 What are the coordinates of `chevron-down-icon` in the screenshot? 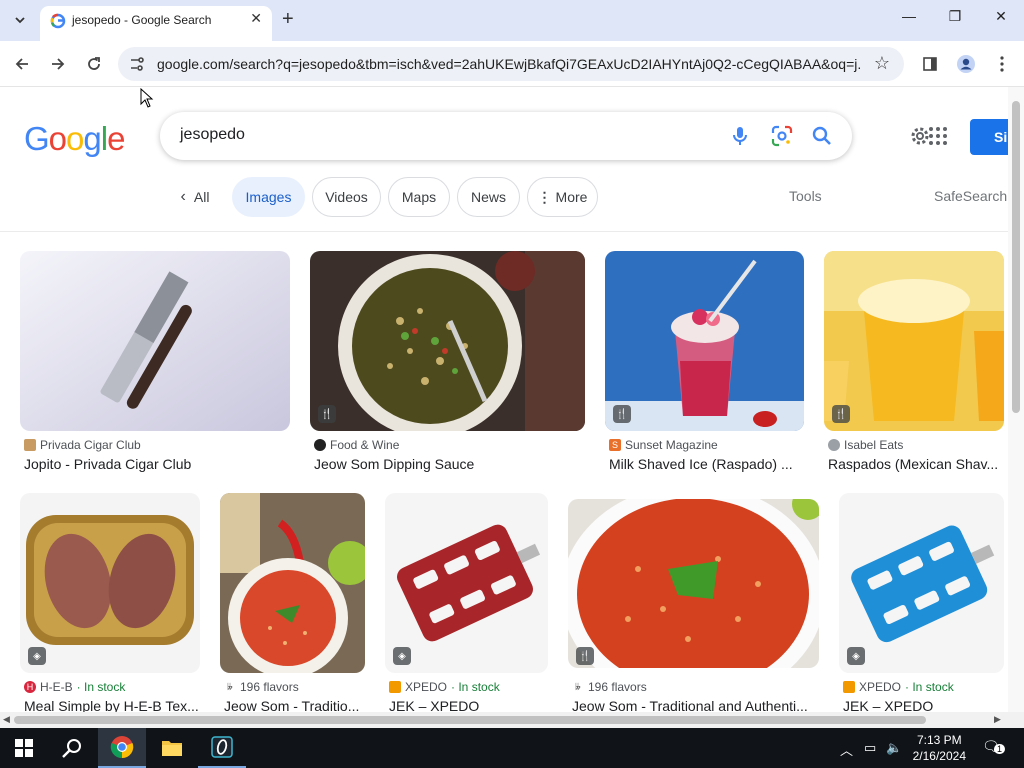 It's located at (20, 20).